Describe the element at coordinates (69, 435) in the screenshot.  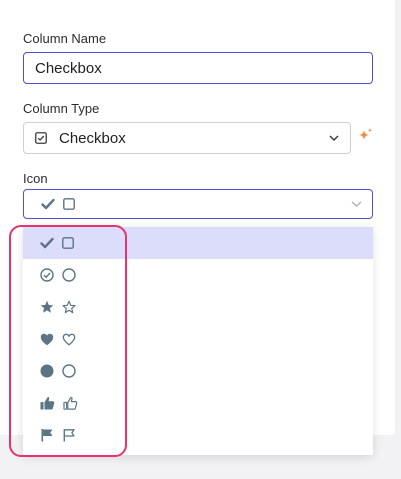
I see `flag-outline-icon` at that location.